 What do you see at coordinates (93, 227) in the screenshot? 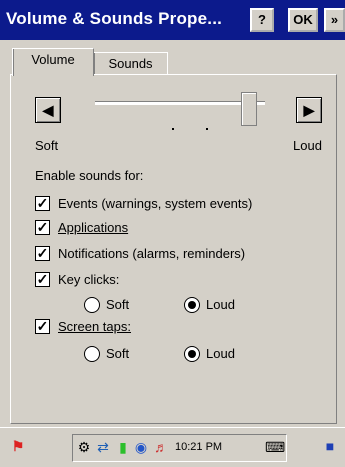
I see `applications-label: Applications` at bounding box center [93, 227].